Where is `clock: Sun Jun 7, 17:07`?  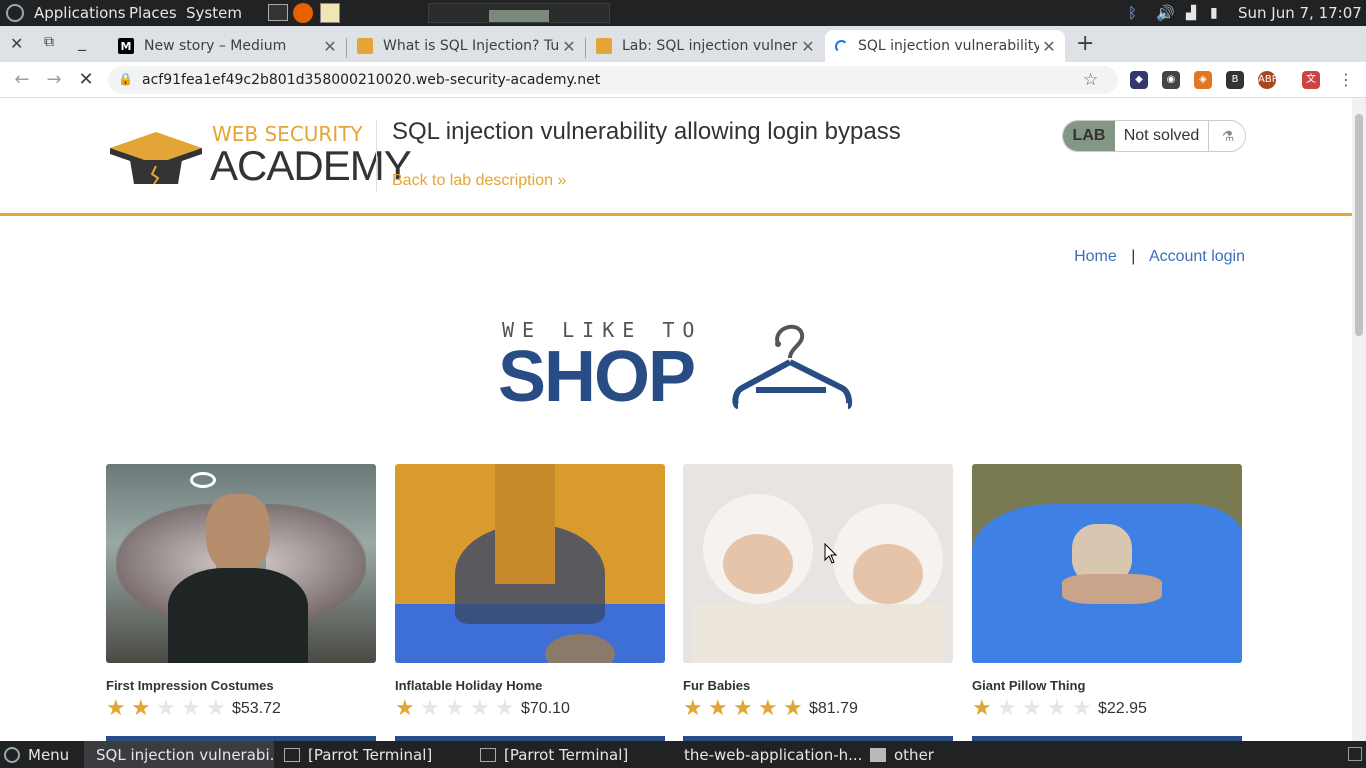 clock: Sun Jun 7, 17:07 is located at coordinates (1300, 13).